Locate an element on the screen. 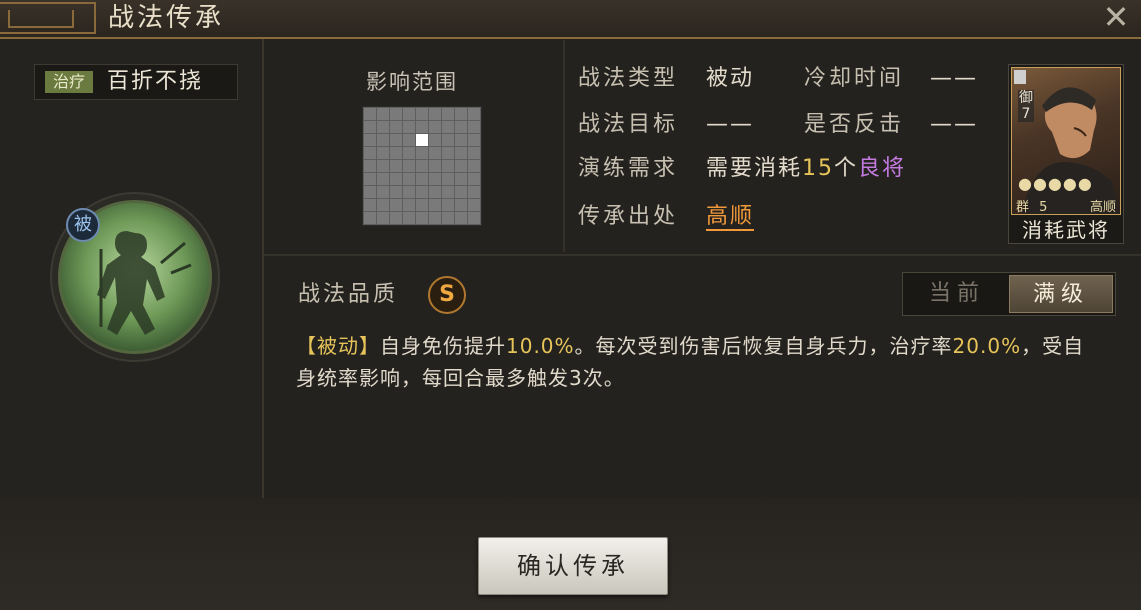 The image size is (1141, 610). origin-label: 传承出处 is located at coordinates (628, 216).